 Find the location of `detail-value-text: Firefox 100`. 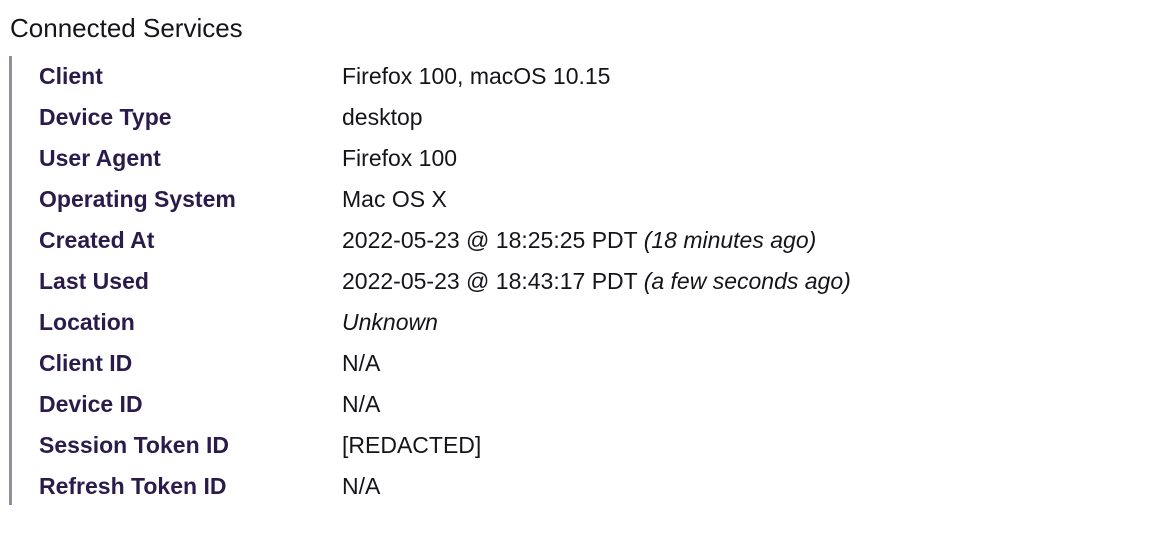

detail-value-text: Firefox 100 is located at coordinates (400, 158).